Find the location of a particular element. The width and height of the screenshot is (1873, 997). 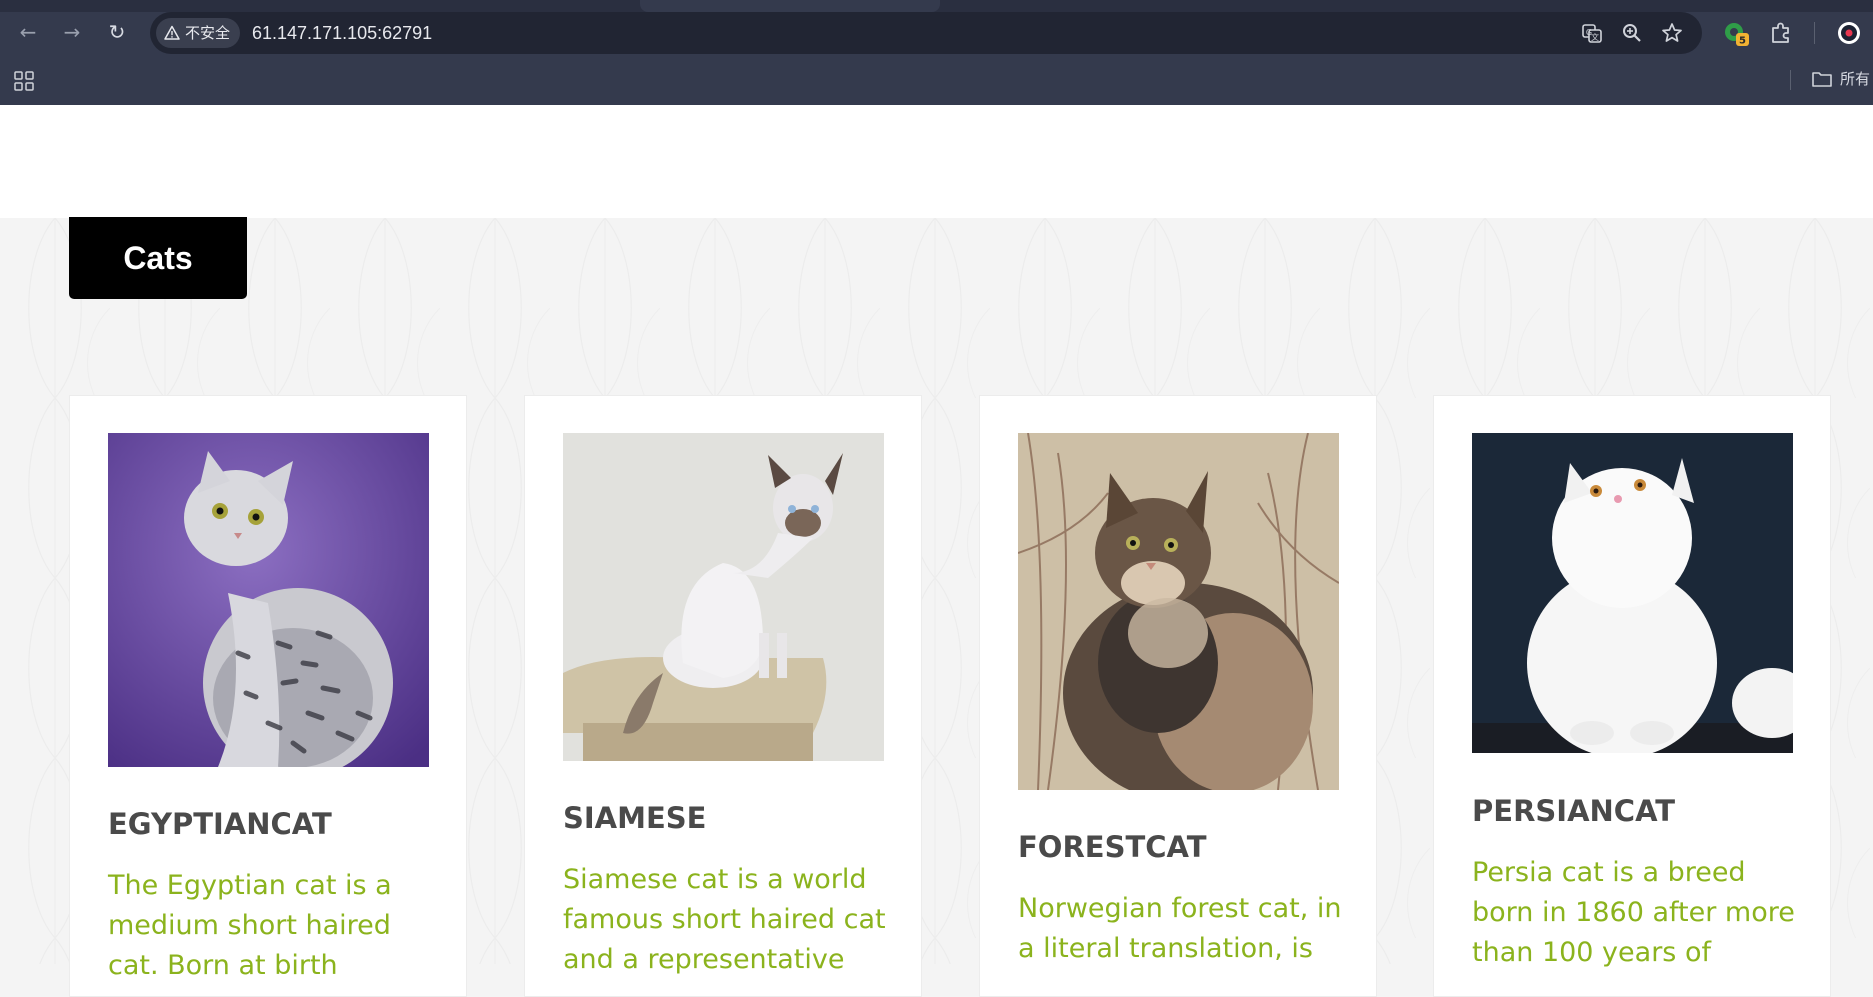

cat-photo-egyptian is located at coordinates (268, 600).